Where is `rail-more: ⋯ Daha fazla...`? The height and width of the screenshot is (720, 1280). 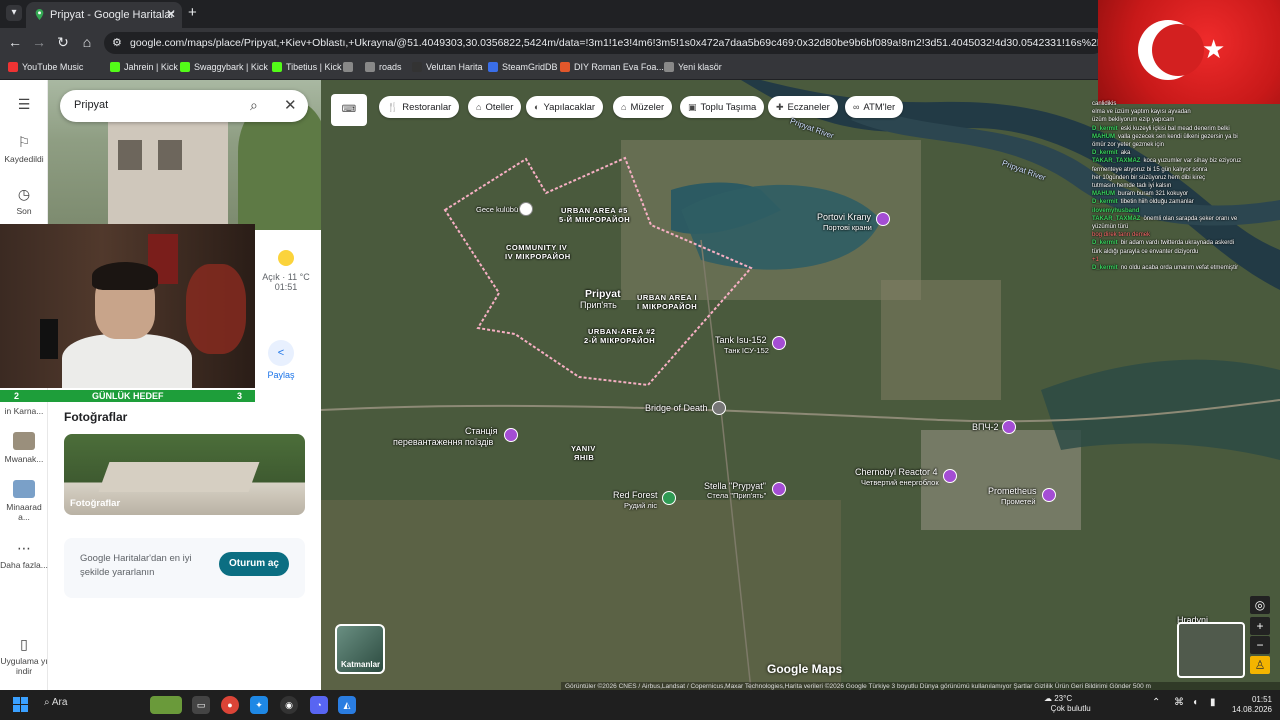 rail-more: ⋯ Daha fazla... is located at coordinates (24, 555).